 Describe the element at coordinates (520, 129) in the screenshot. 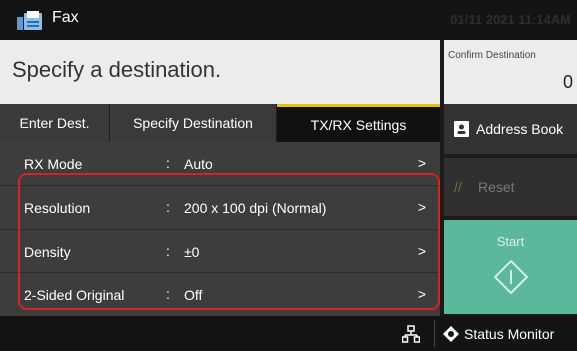

I see `address-book-label: Address Book` at that location.